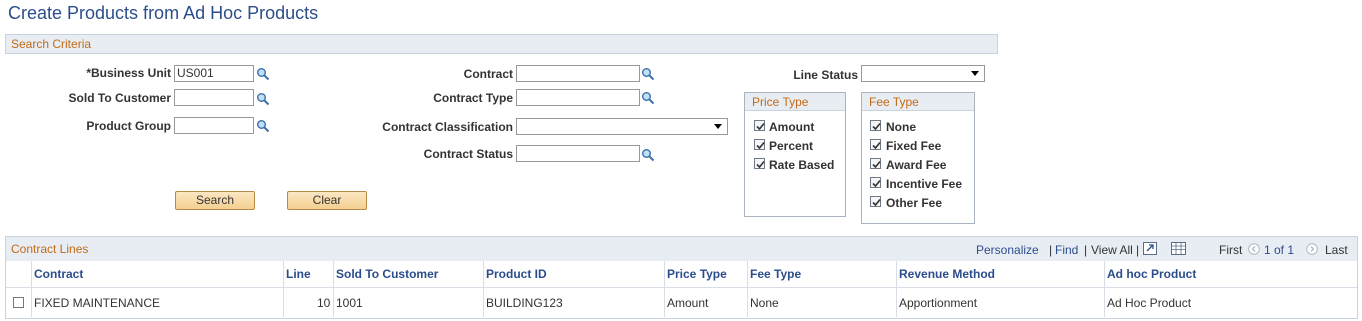  I want to click on row-revenue-method: Apportionment, so click(938, 303).